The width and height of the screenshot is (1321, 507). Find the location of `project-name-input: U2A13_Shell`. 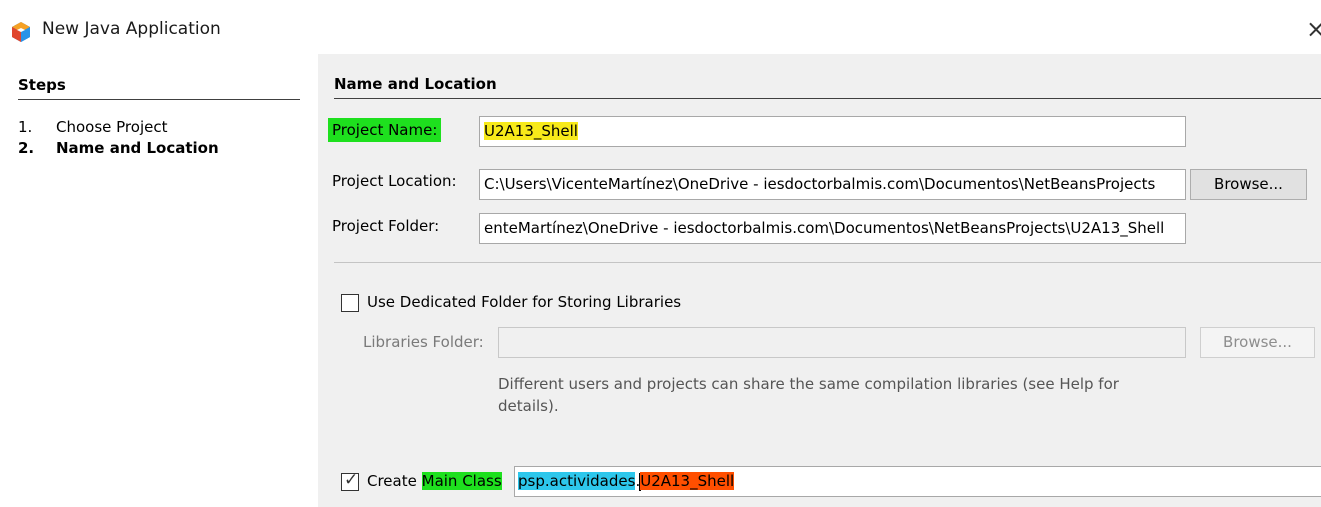

project-name-input: U2A13_Shell is located at coordinates (832, 131).